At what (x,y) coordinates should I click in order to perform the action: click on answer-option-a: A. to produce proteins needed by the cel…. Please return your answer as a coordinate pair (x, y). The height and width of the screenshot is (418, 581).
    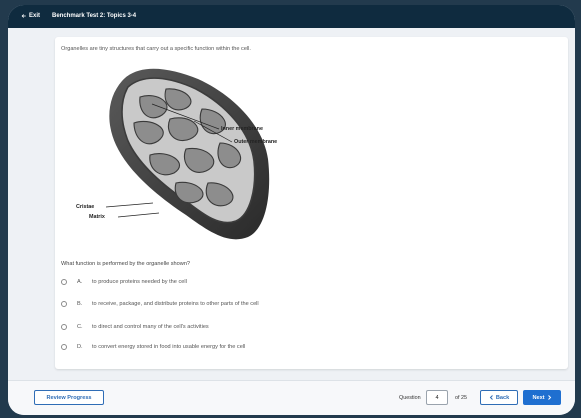
    Looking at the image, I should click on (124, 282).